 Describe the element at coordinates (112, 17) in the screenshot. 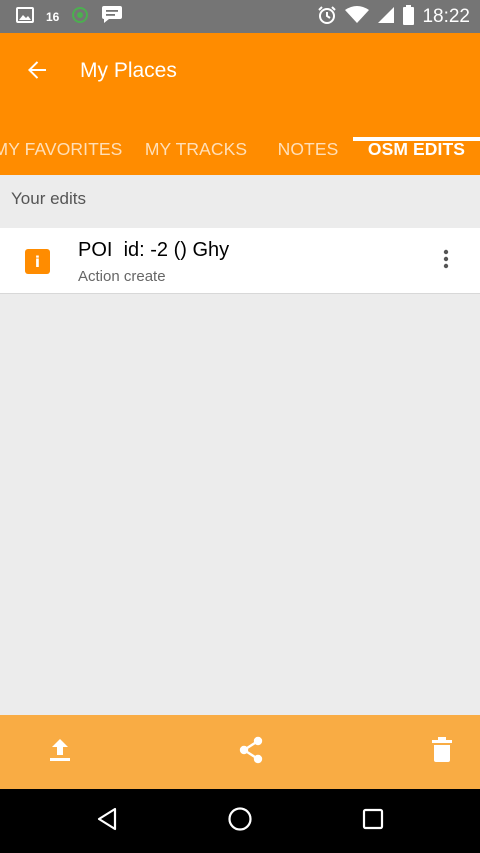

I see `chat-icon` at that location.